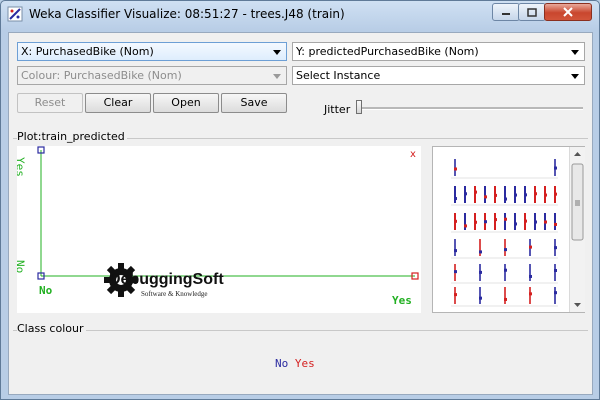  Describe the element at coordinates (338, 75) in the screenshot. I see `select-instance-value: Select Instance` at that location.